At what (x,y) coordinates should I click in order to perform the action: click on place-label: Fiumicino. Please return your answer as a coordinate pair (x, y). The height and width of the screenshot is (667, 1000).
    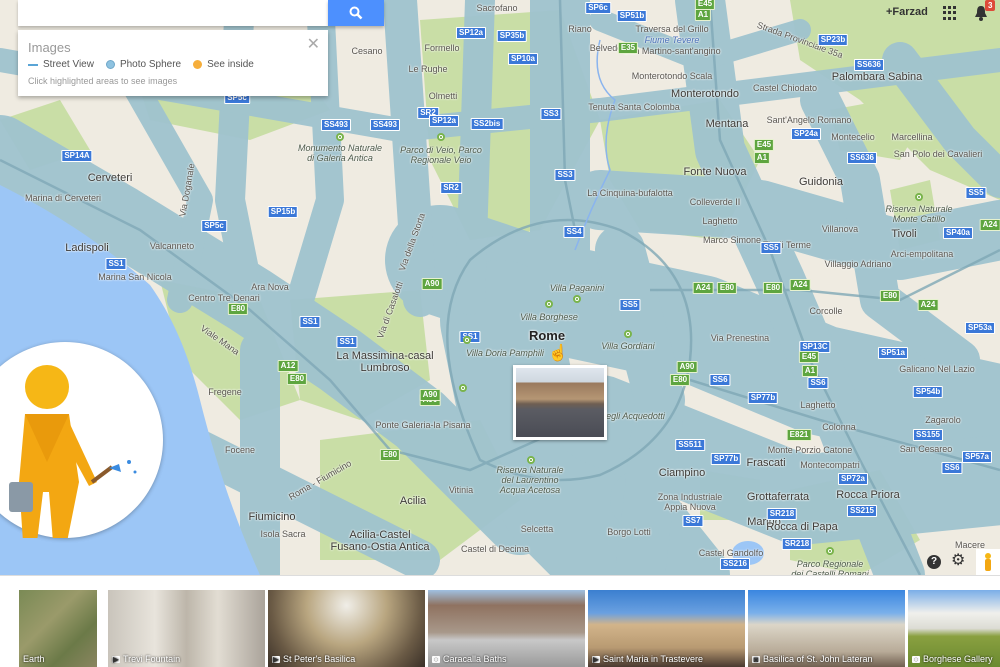
    Looking at the image, I should click on (271, 517).